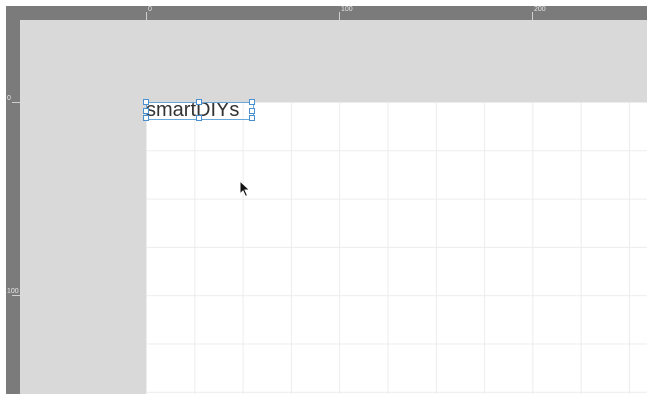  What do you see at coordinates (199, 118) in the screenshot?
I see `resize-handle-bottom-middle` at bounding box center [199, 118].